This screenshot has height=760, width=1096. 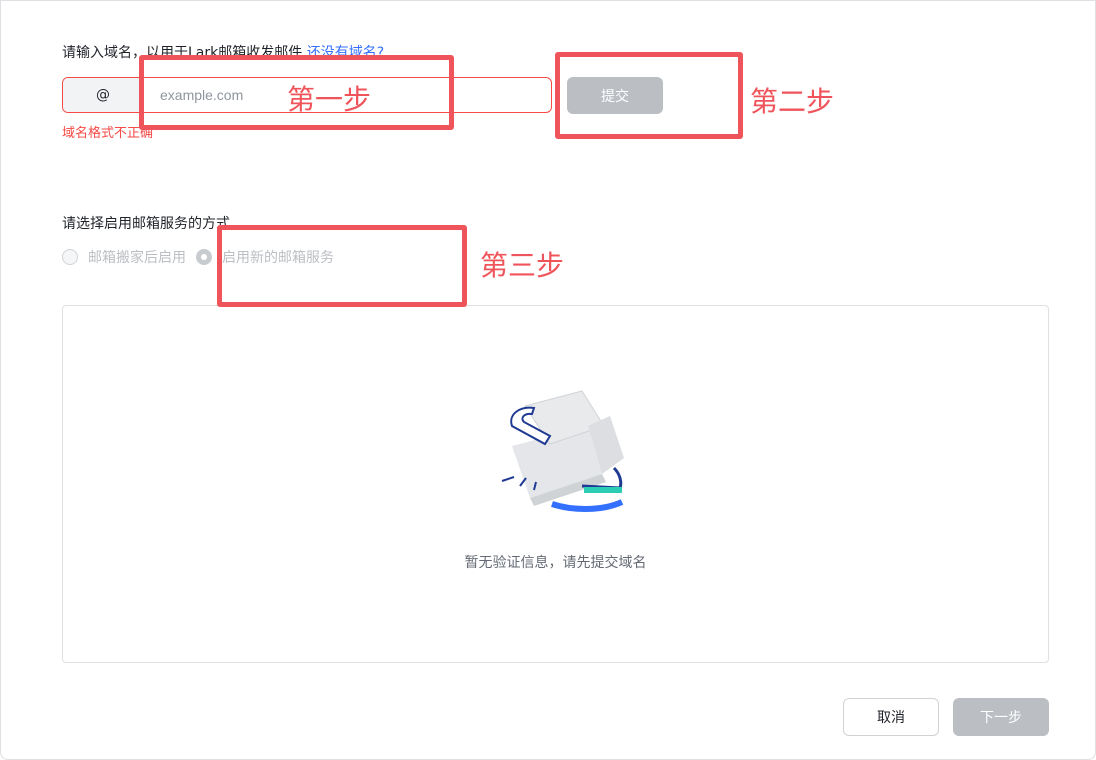 I want to click on annotation-step1: 第一步, so click(x=329, y=99).